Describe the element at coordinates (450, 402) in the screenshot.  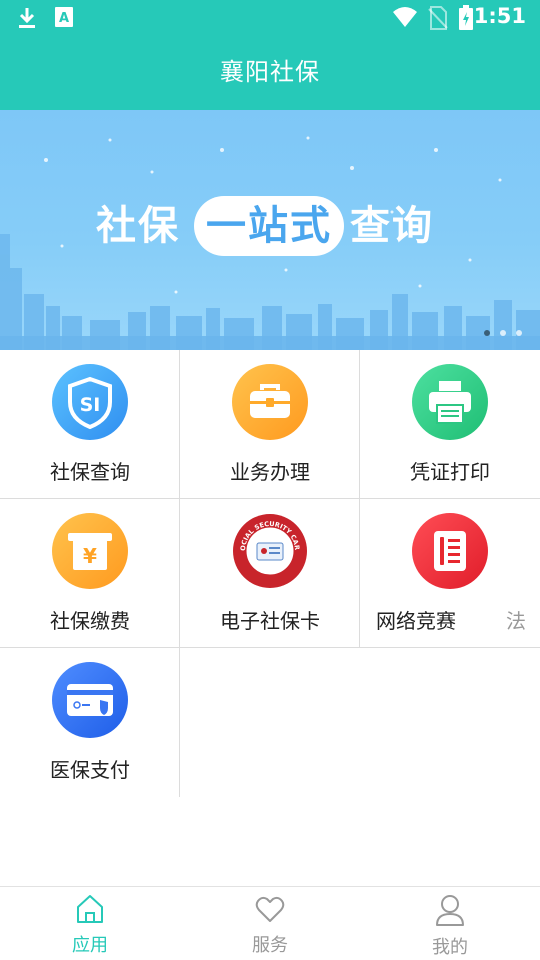
I see `printer-icon` at that location.